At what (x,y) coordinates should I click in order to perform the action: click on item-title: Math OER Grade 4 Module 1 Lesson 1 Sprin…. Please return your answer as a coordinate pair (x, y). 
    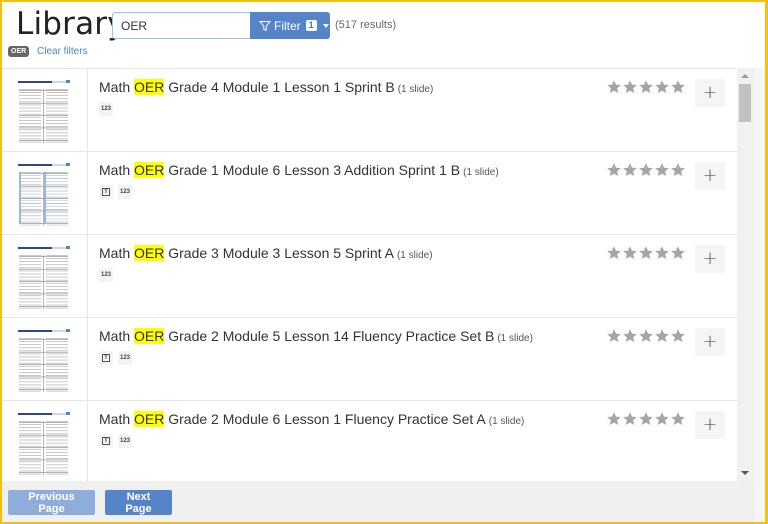
    Looking at the image, I should click on (266, 87).